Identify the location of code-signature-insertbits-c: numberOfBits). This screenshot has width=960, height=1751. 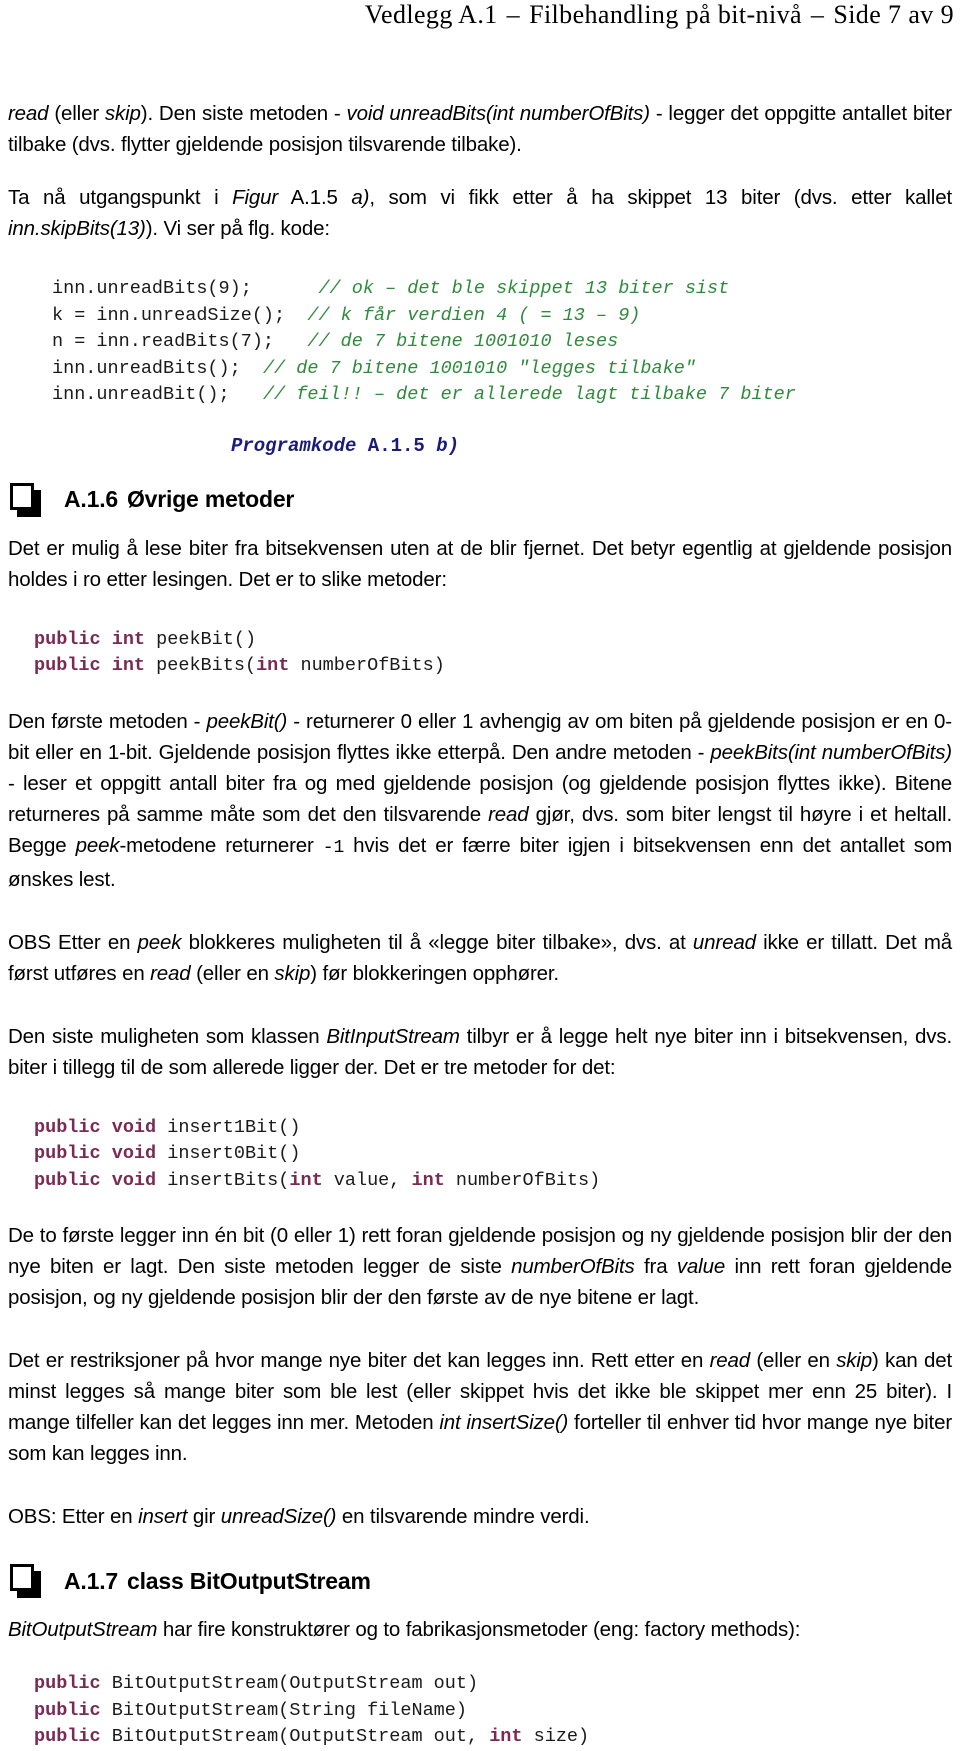
(522, 1180).